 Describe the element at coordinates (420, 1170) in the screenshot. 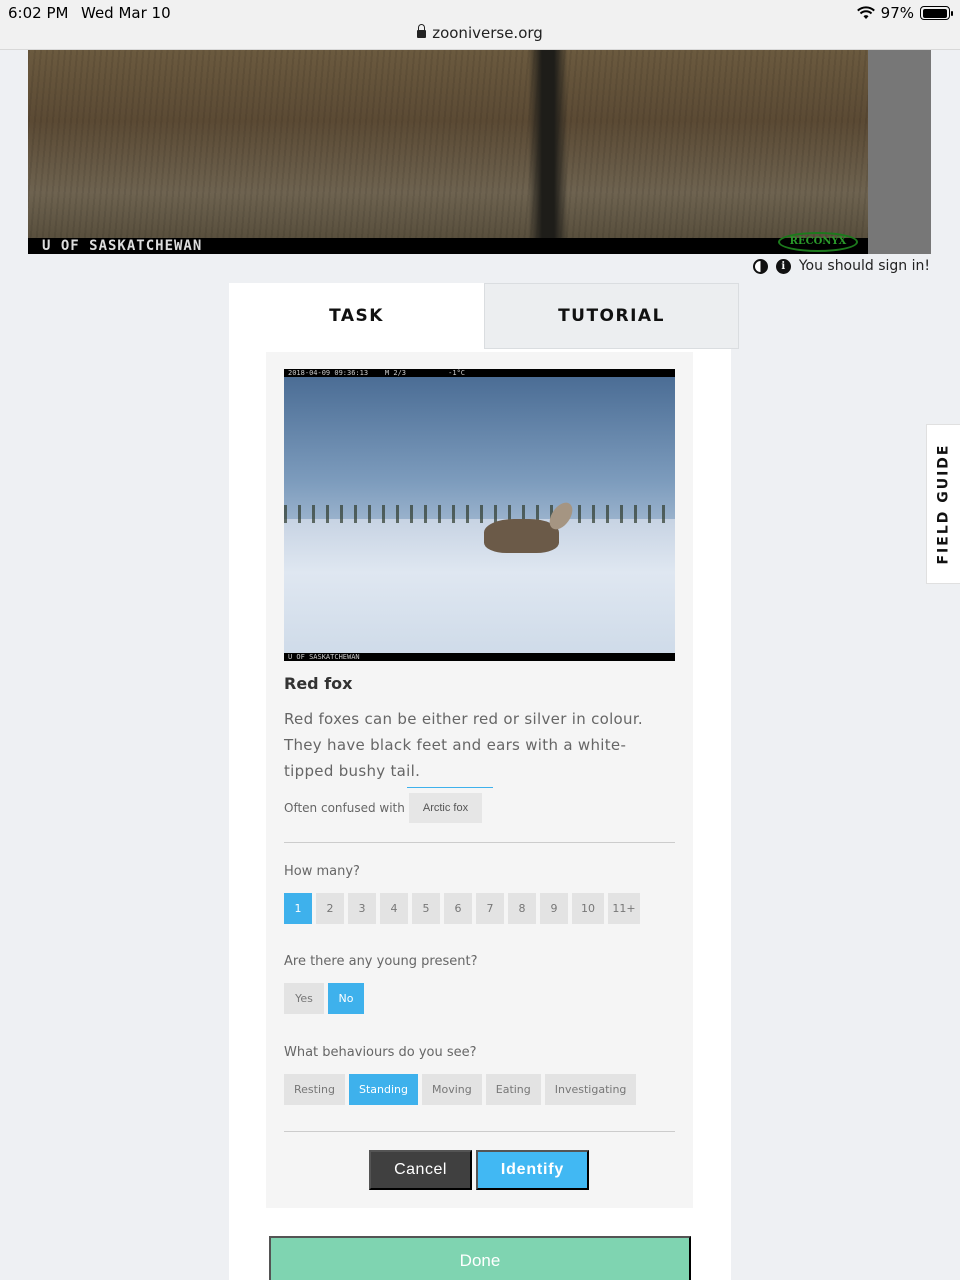

I see `cancel-button: Cancel` at that location.